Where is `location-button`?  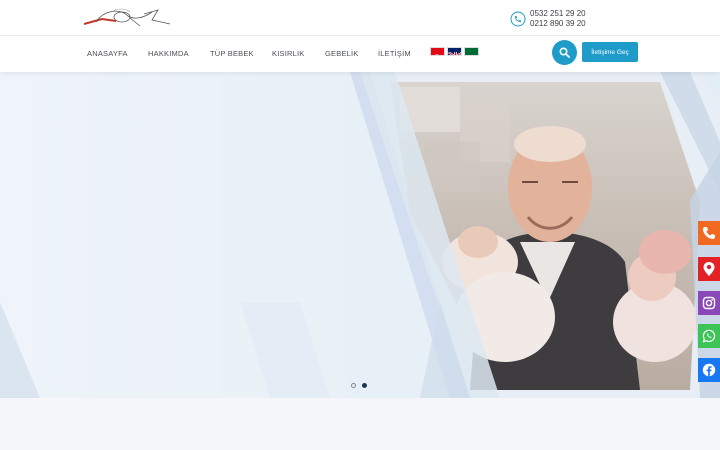
location-button is located at coordinates (709, 269).